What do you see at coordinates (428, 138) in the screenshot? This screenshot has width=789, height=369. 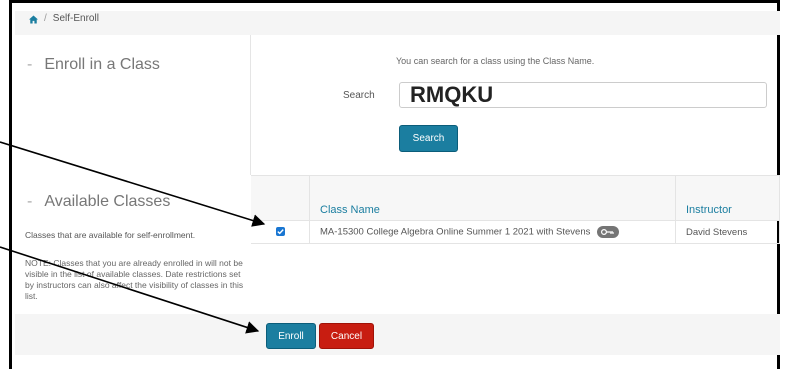 I see `search-button: Search` at bounding box center [428, 138].